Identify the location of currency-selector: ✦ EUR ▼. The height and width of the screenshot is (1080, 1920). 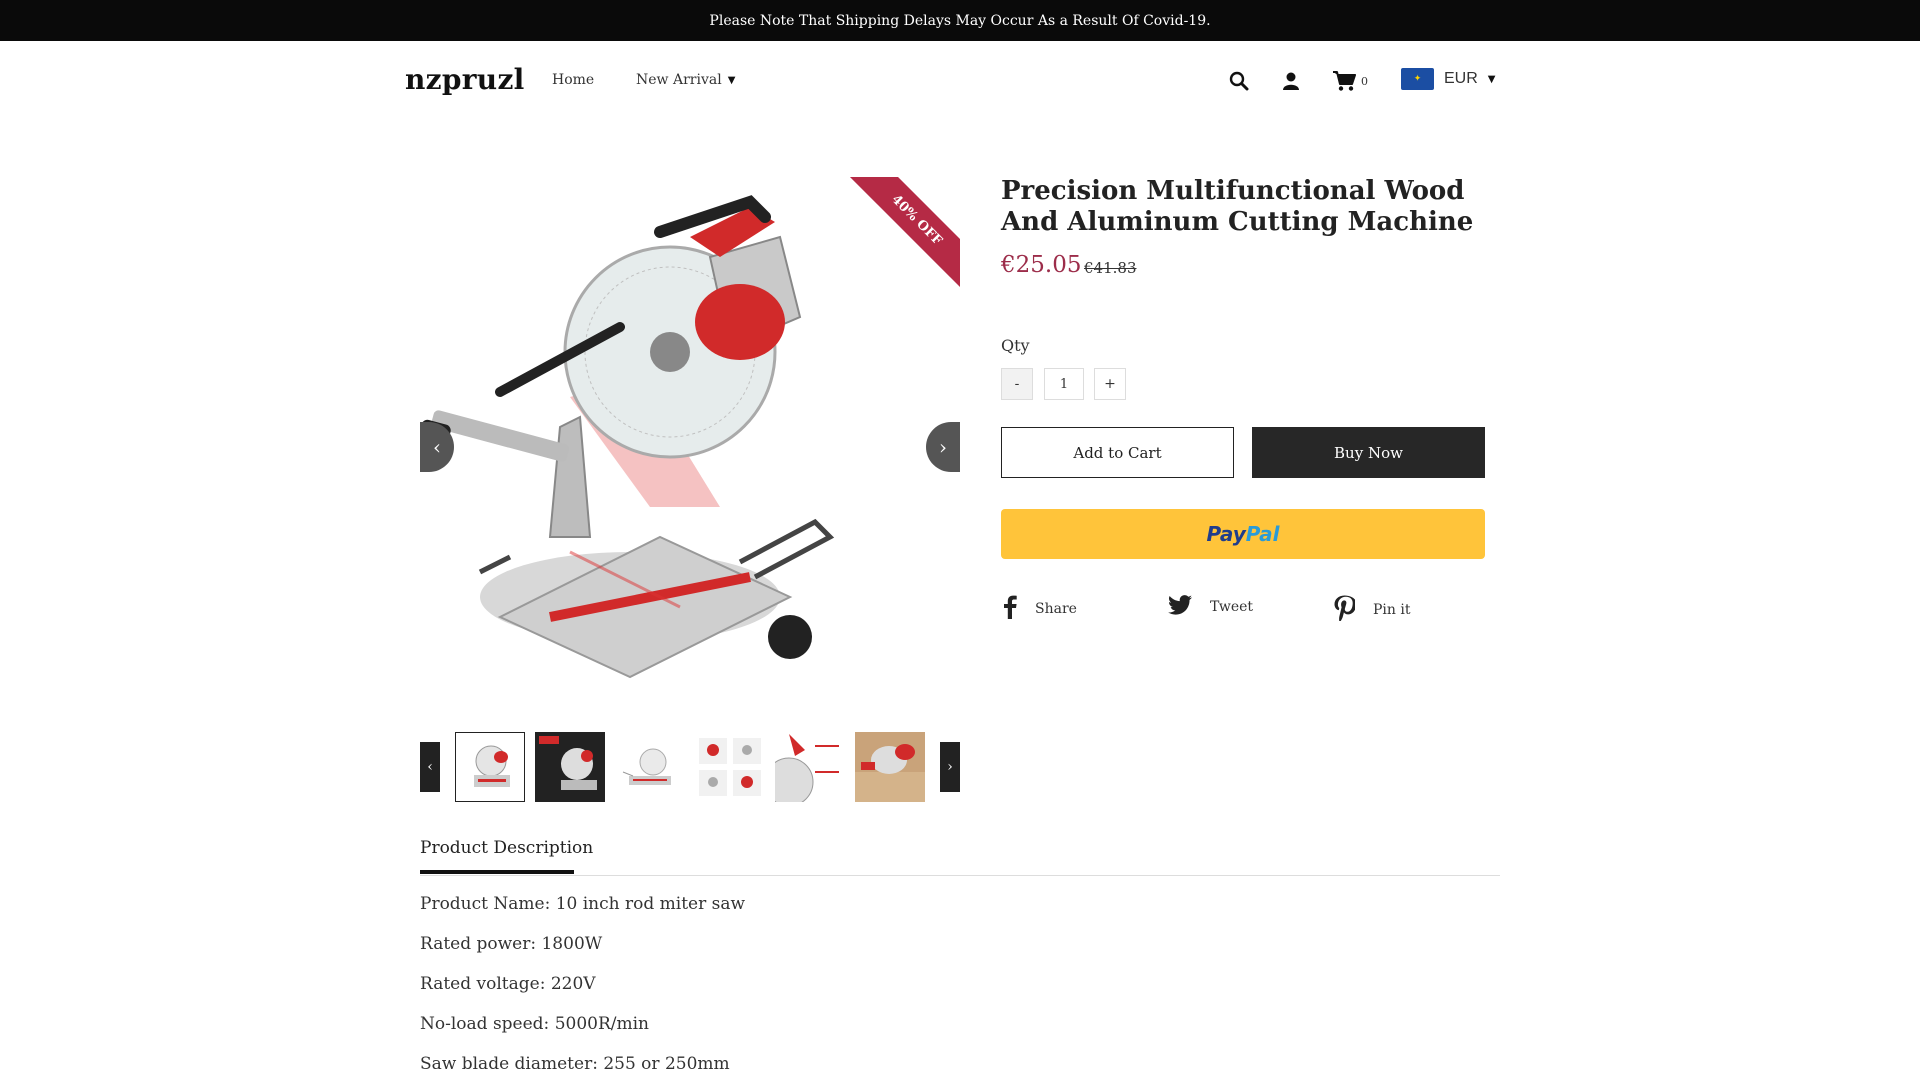
(1448, 79).